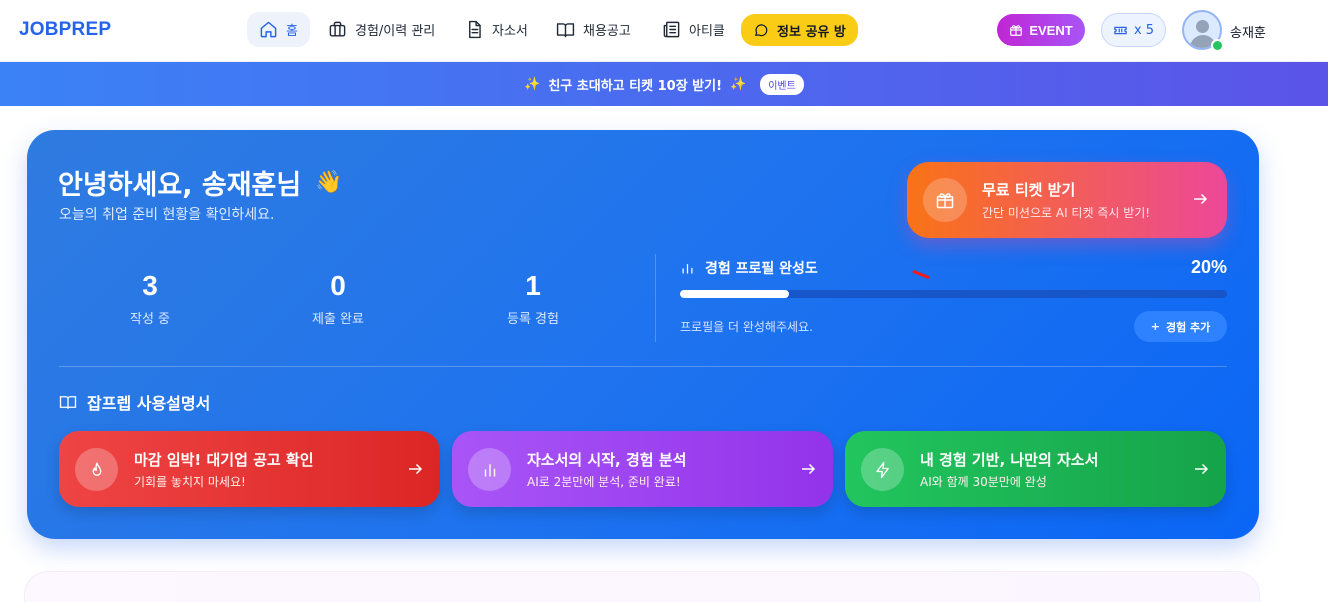  What do you see at coordinates (565, 30) in the screenshot?
I see `book-icon` at bounding box center [565, 30].